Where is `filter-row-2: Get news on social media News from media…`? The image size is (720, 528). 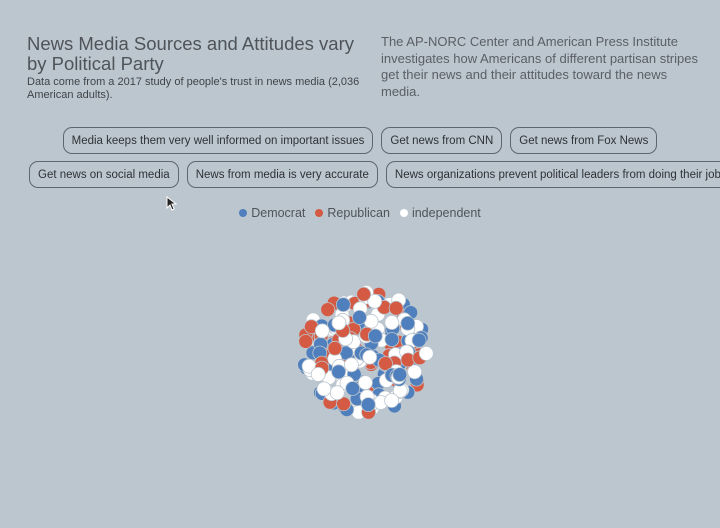
filter-row-2: Get news on social media News from media… is located at coordinates (360, 174).